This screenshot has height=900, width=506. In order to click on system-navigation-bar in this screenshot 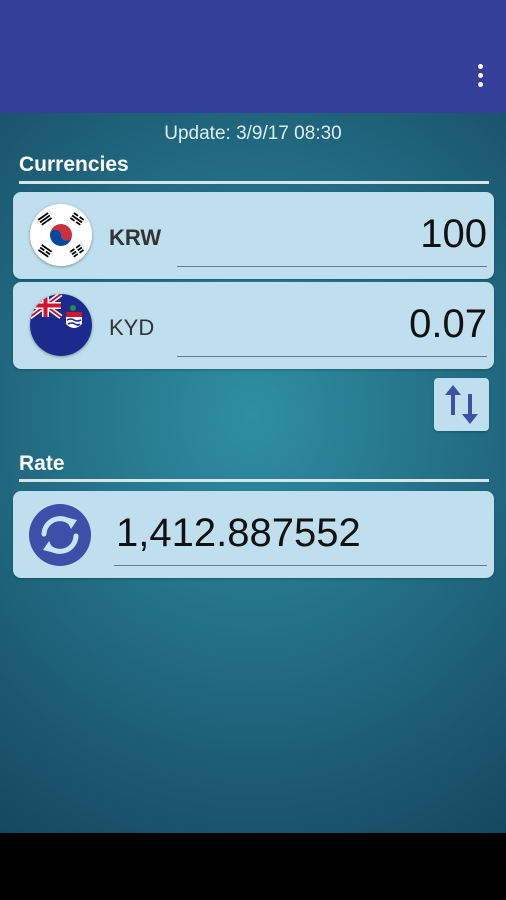, I will do `click(253, 866)`.